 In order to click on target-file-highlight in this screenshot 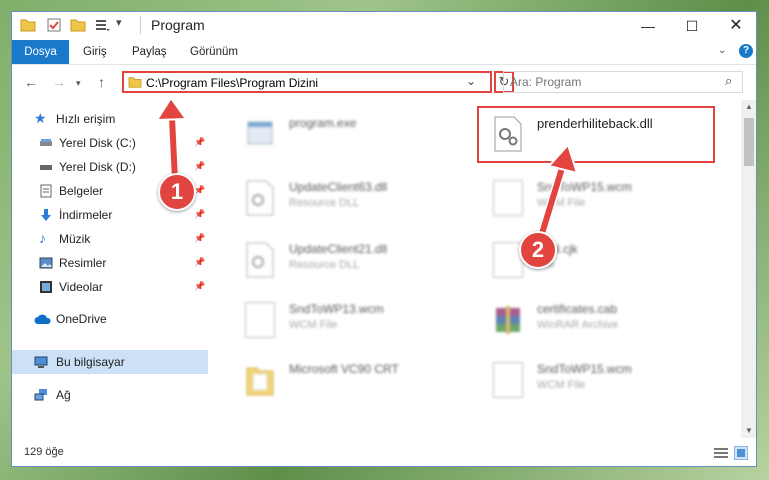, I will do `click(596, 134)`.